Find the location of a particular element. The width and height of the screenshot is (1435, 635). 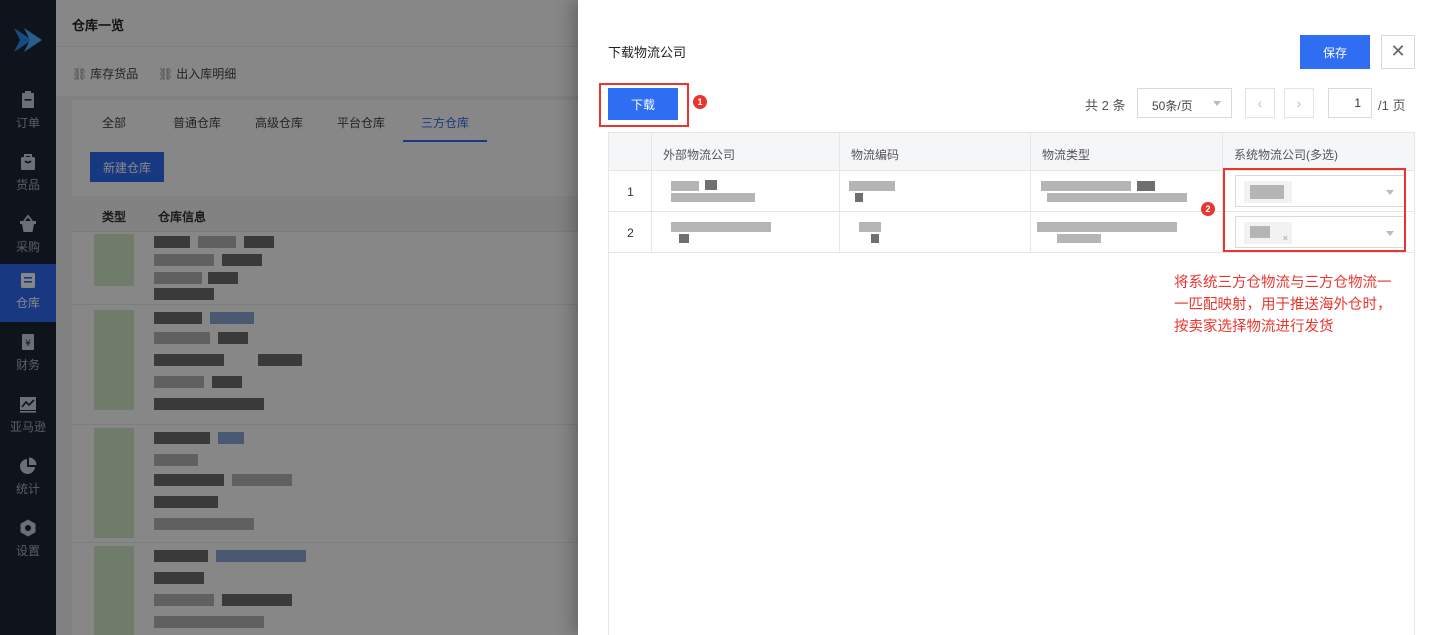

chevron-left-icon: ‹ is located at coordinates (1260, 103).